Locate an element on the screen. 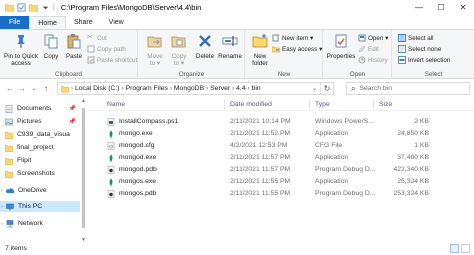 The image size is (474, 255). tab-file: File is located at coordinates (15, 22).